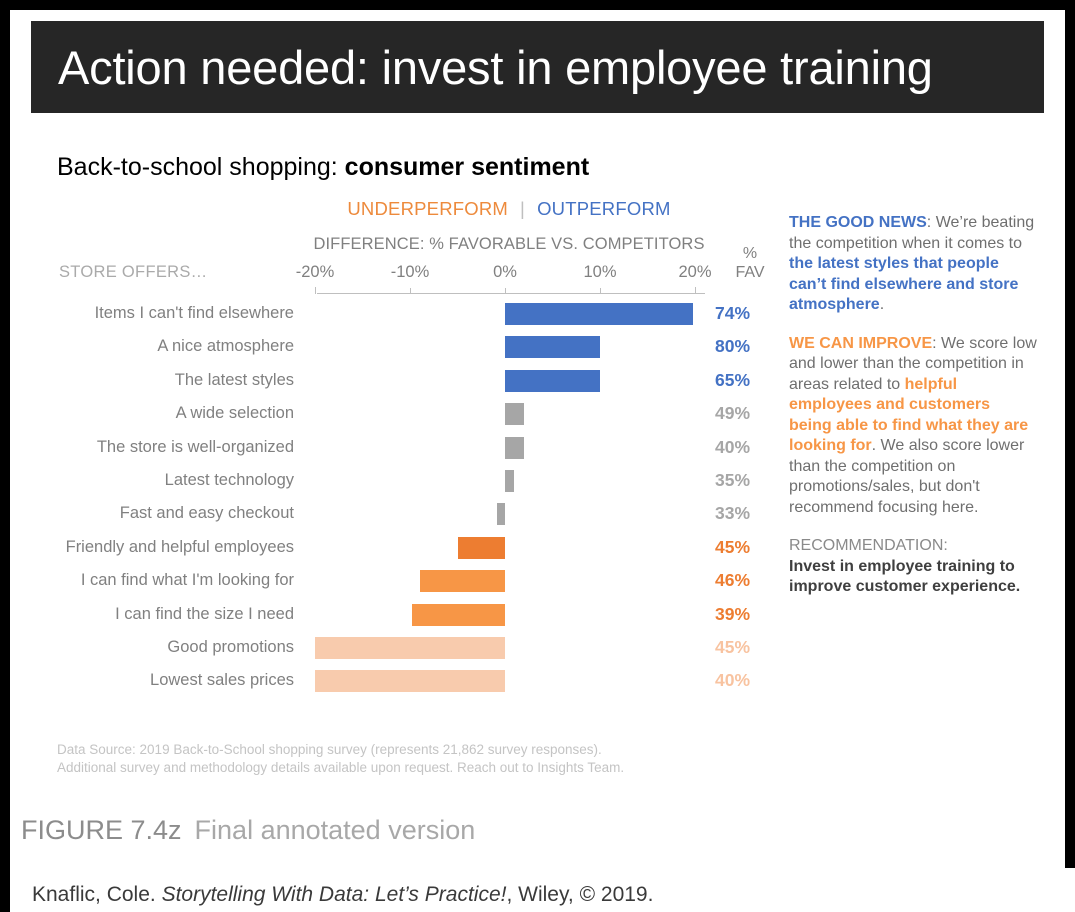  Describe the element at coordinates (206, 513) in the screenshot. I see `bar-category-label: Fast and easy checkout` at that location.